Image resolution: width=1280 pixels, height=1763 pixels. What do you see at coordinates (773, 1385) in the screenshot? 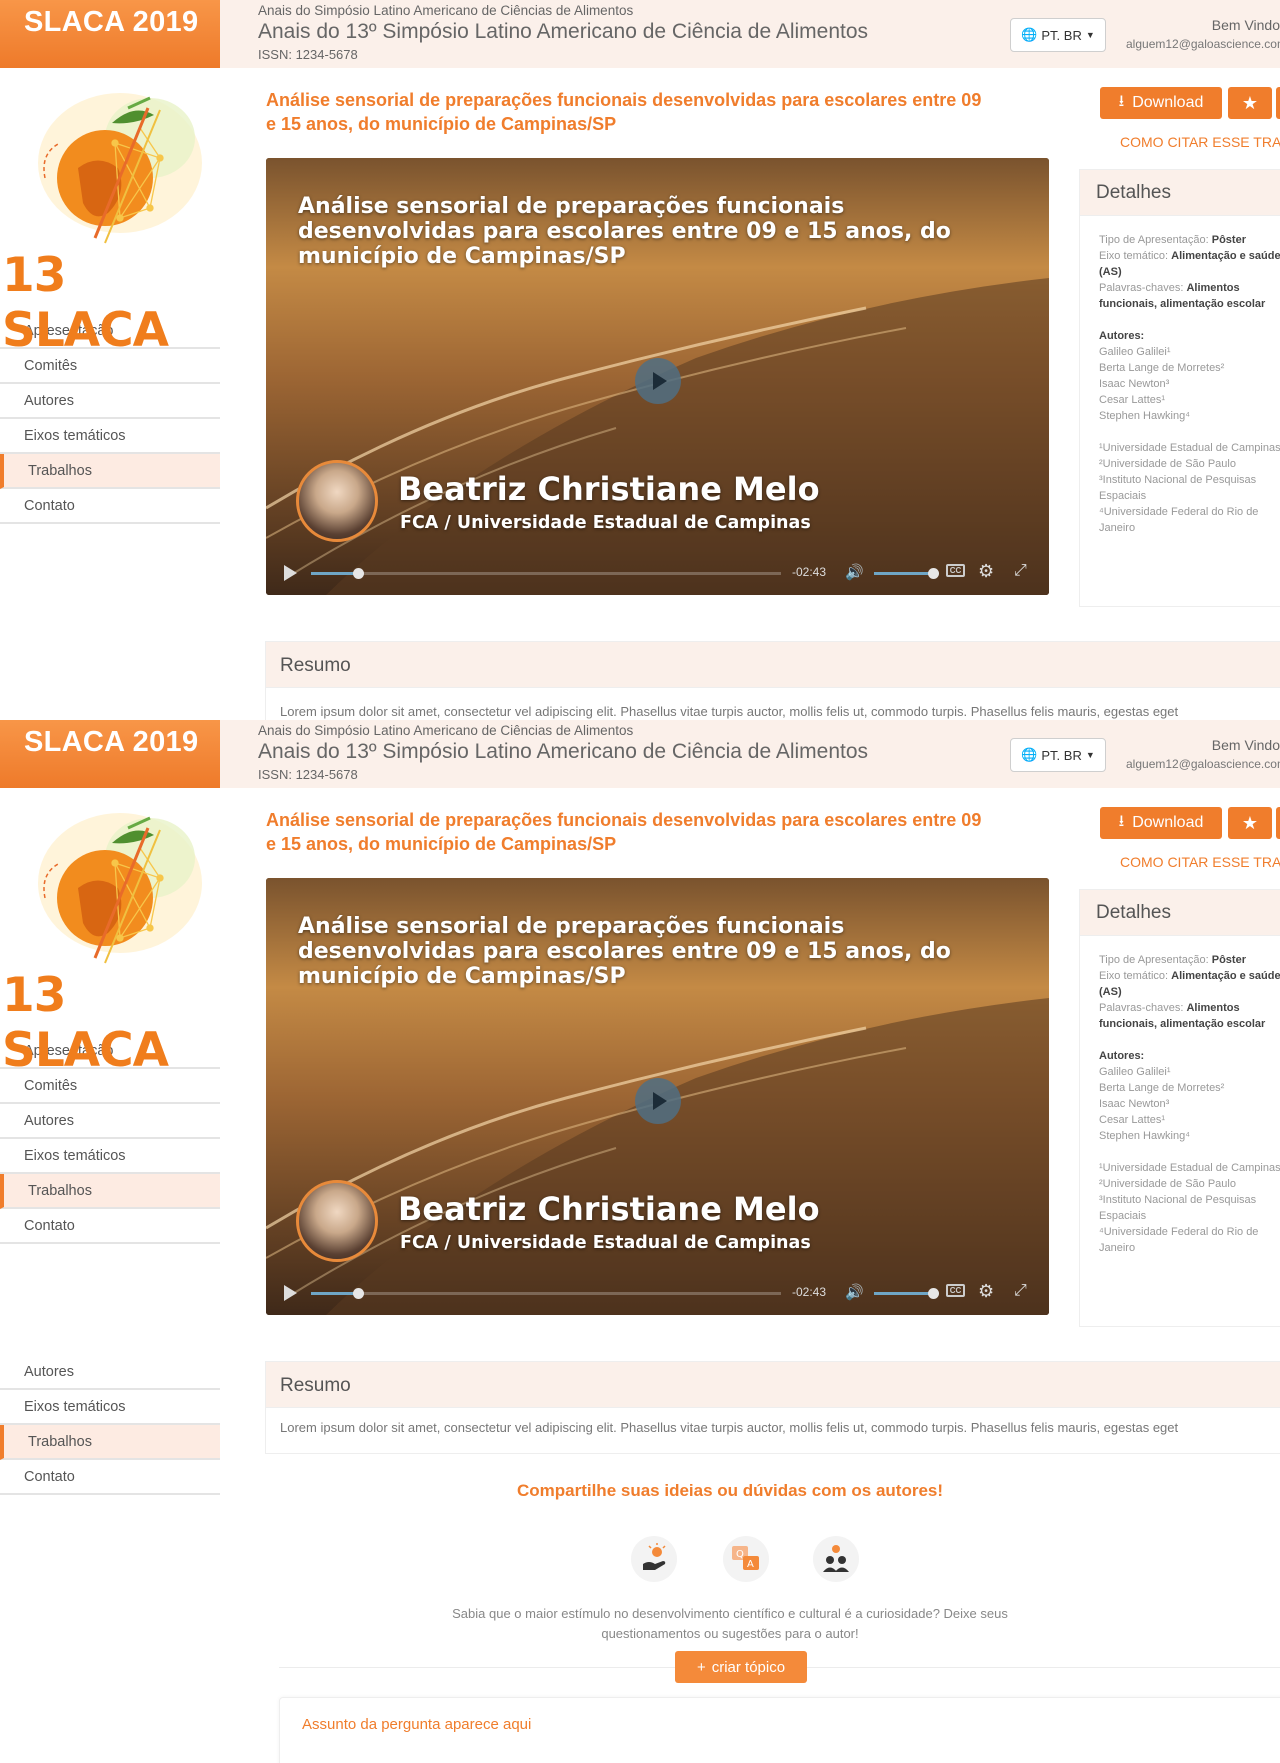
I see `abstract-heading: Resumo` at bounding box center [773, 1385].